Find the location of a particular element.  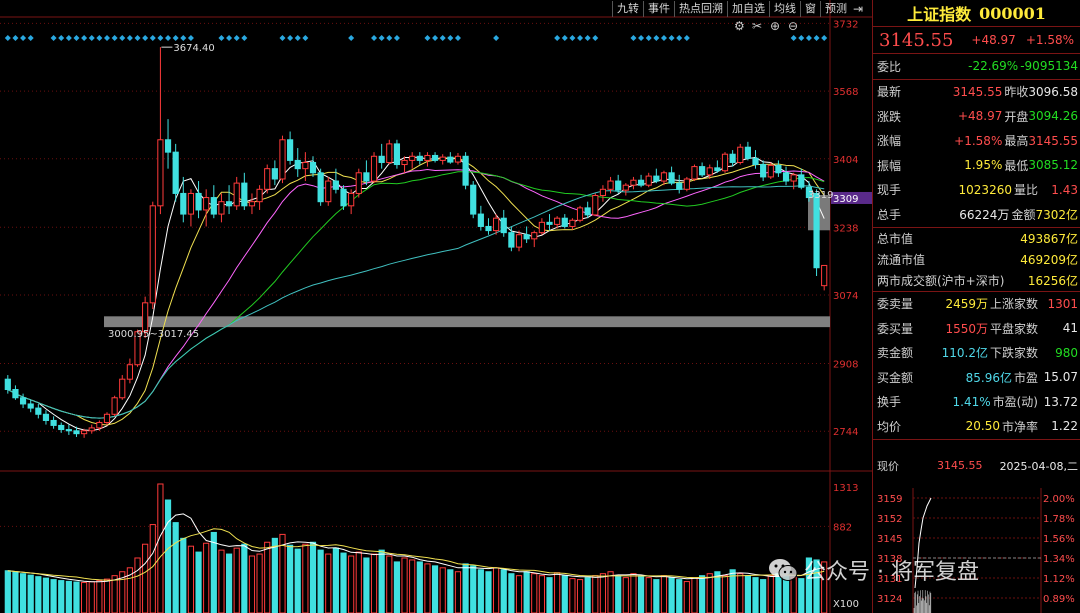

settings-icon: ⚙ is located at coordinates (739, 26).